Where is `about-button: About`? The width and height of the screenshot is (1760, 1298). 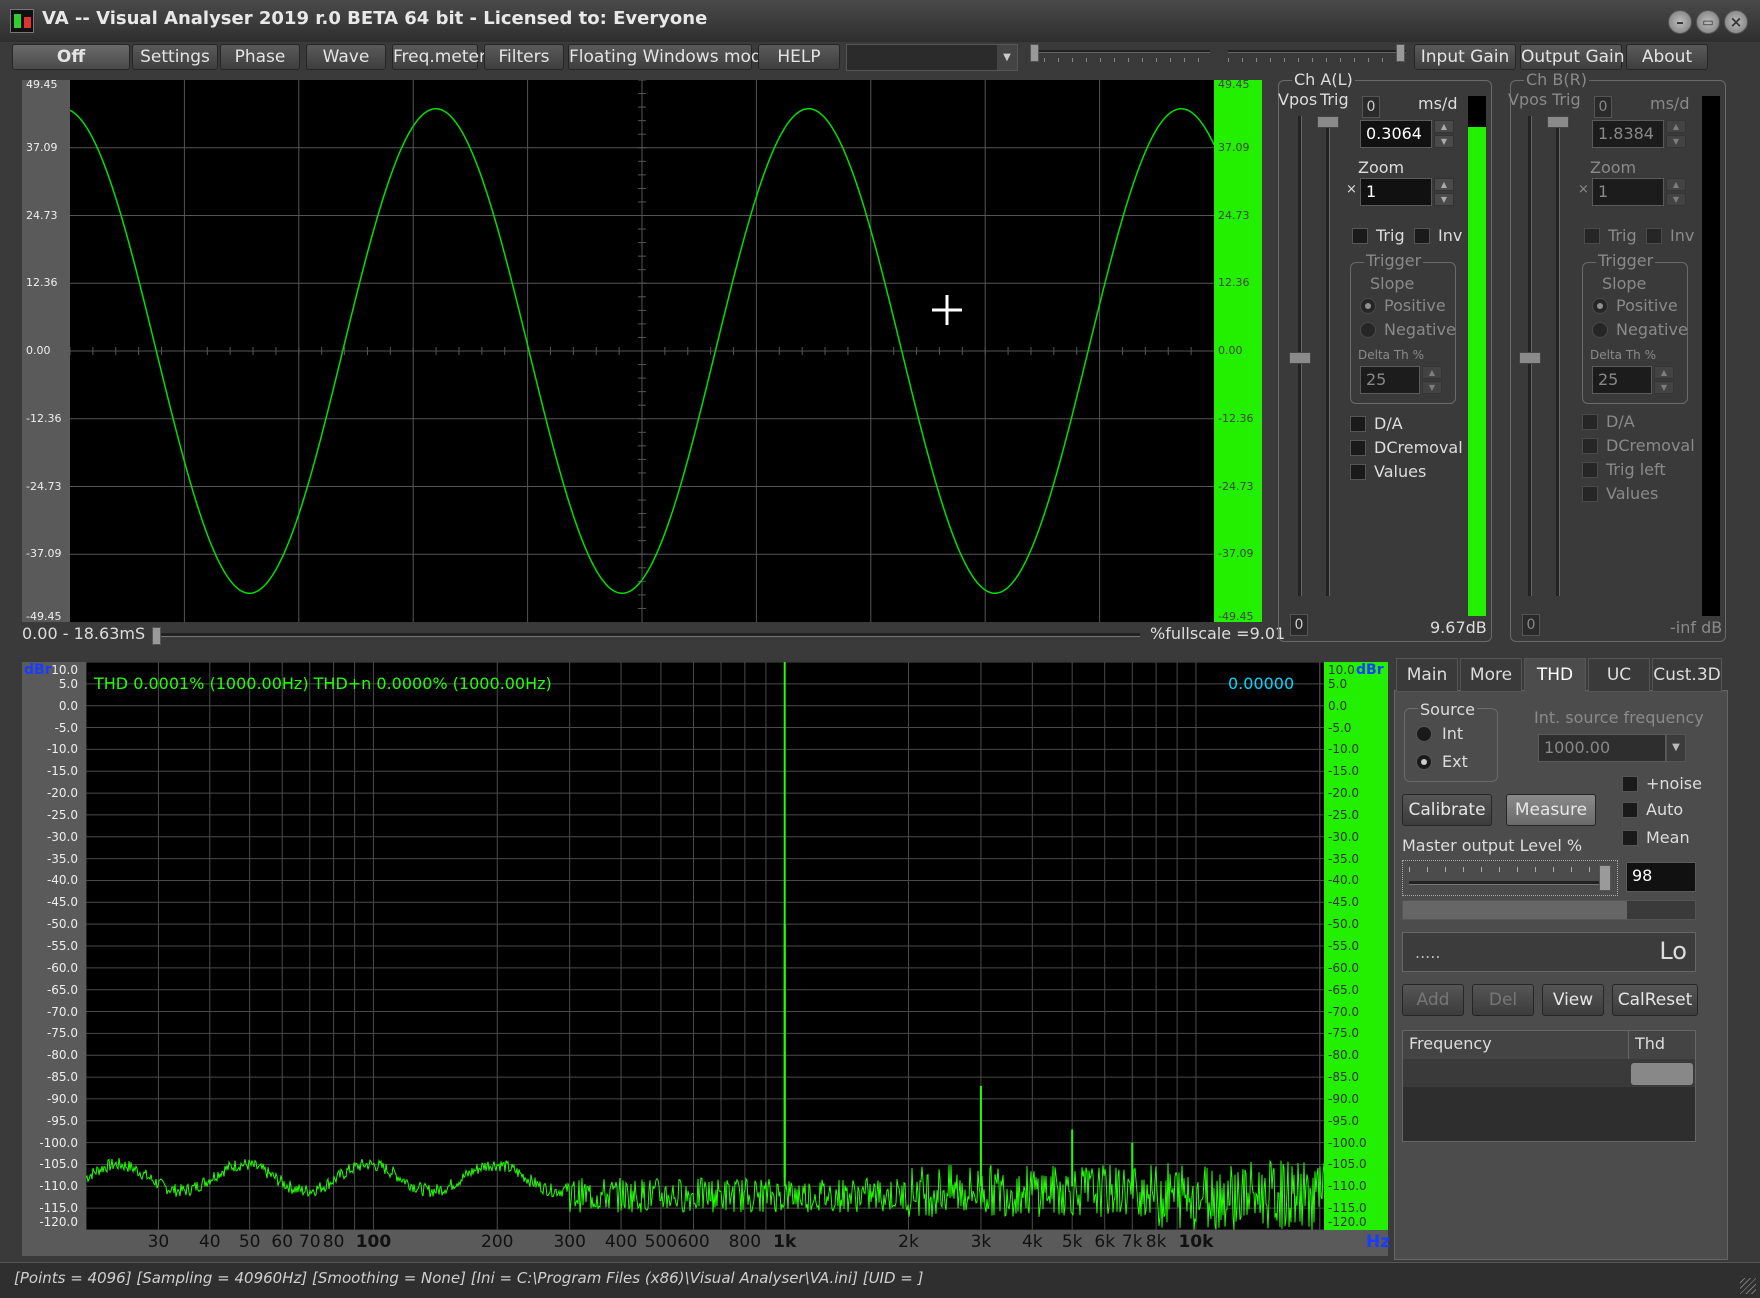 about-button: About is located at coordinates (1667, 57).